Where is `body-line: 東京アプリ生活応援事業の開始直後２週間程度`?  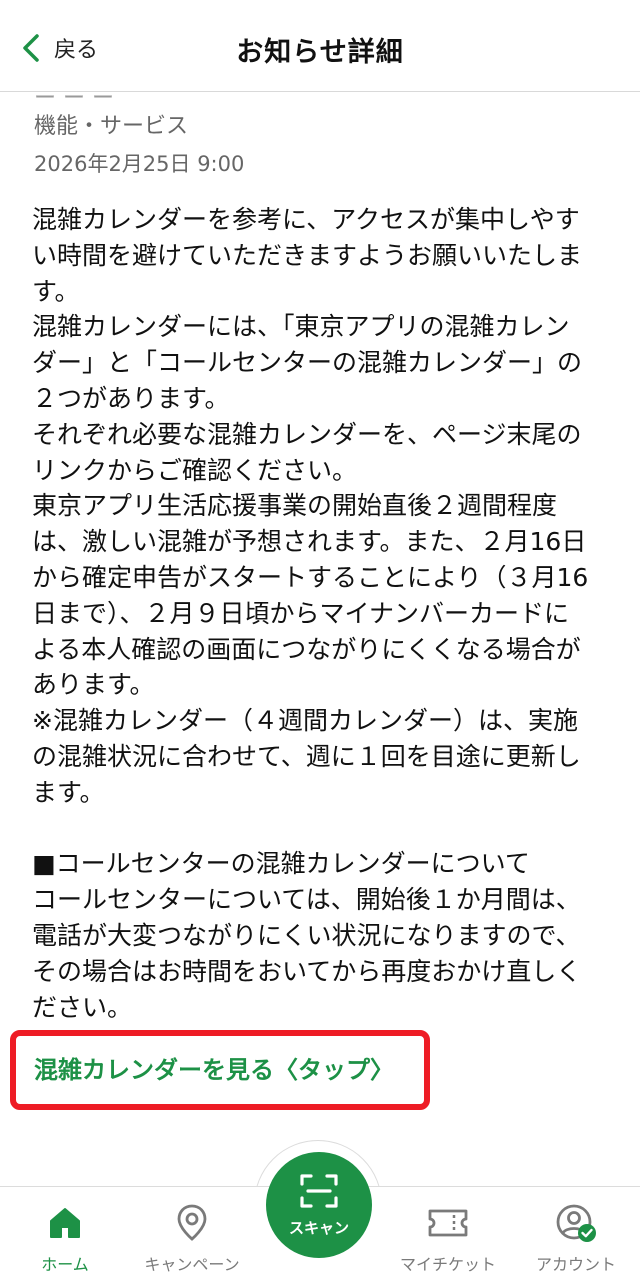
body-line: 東京アプリ生活応援事業の開始直後２週間程度 is located at coordinates (295, 506).